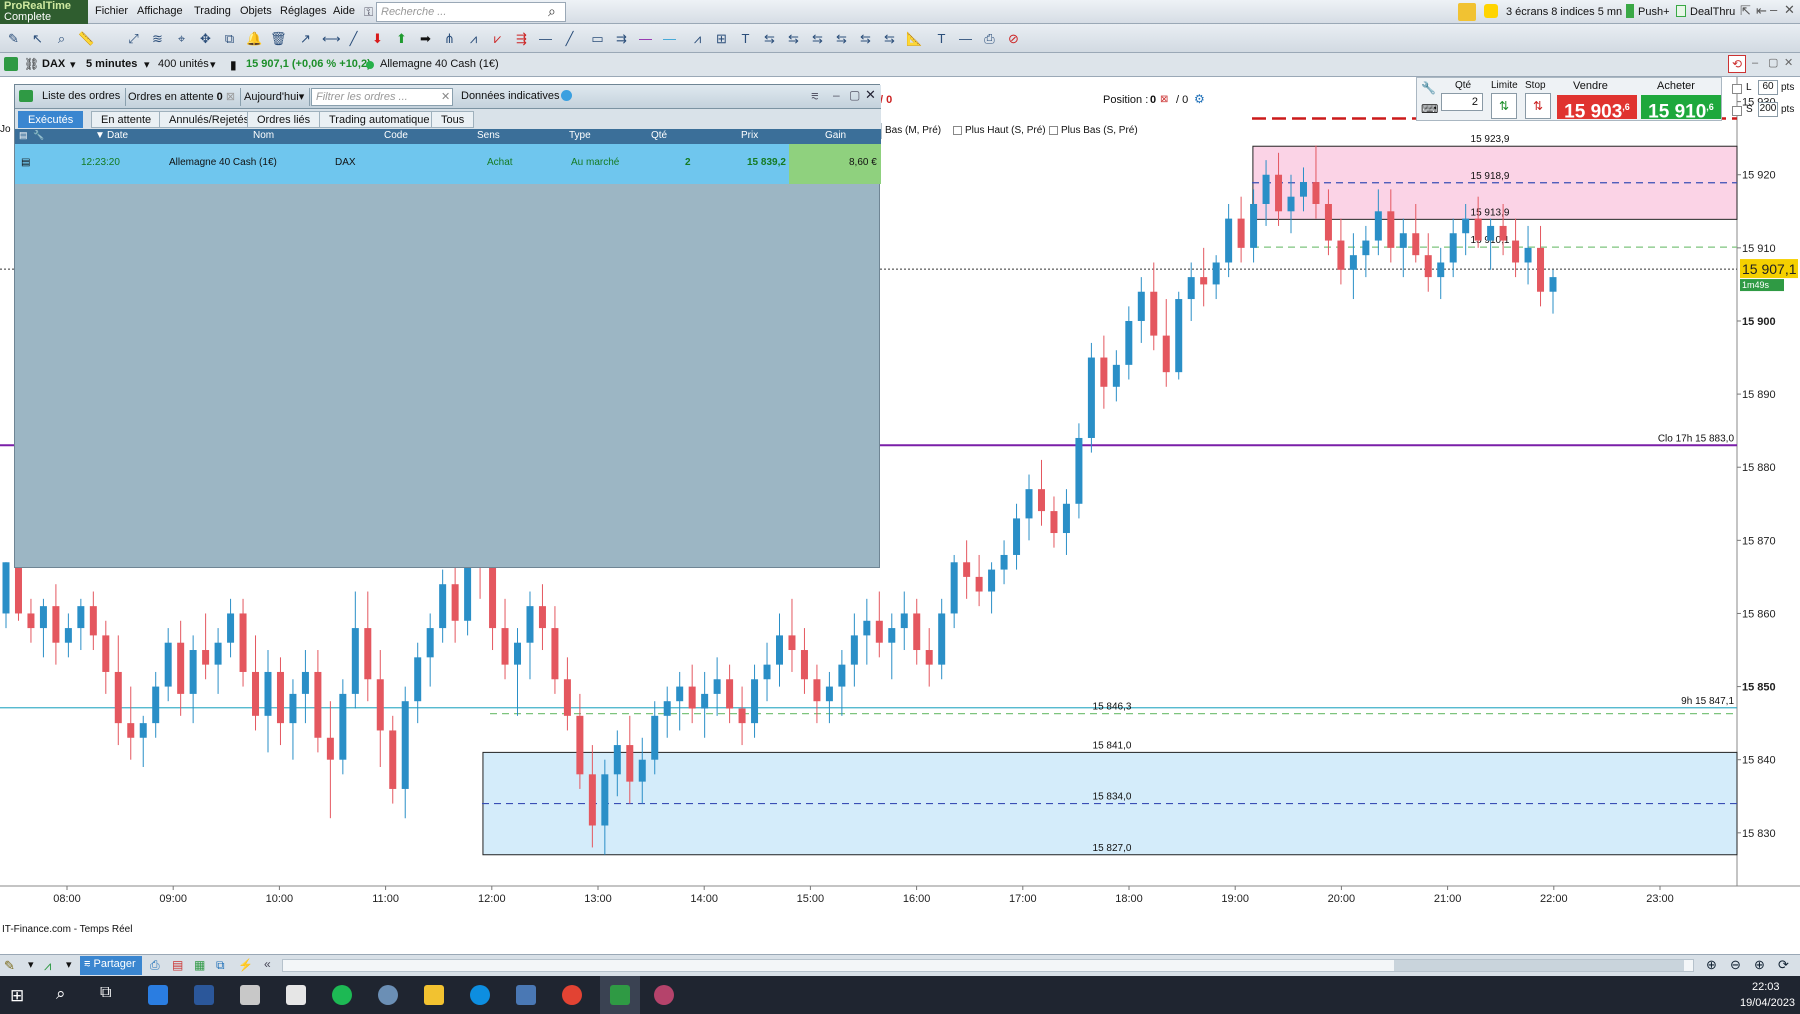  Describe the element at coordinates (1597, 108) in the screenshot. I see `sell-button: 15 903,6` at that location.